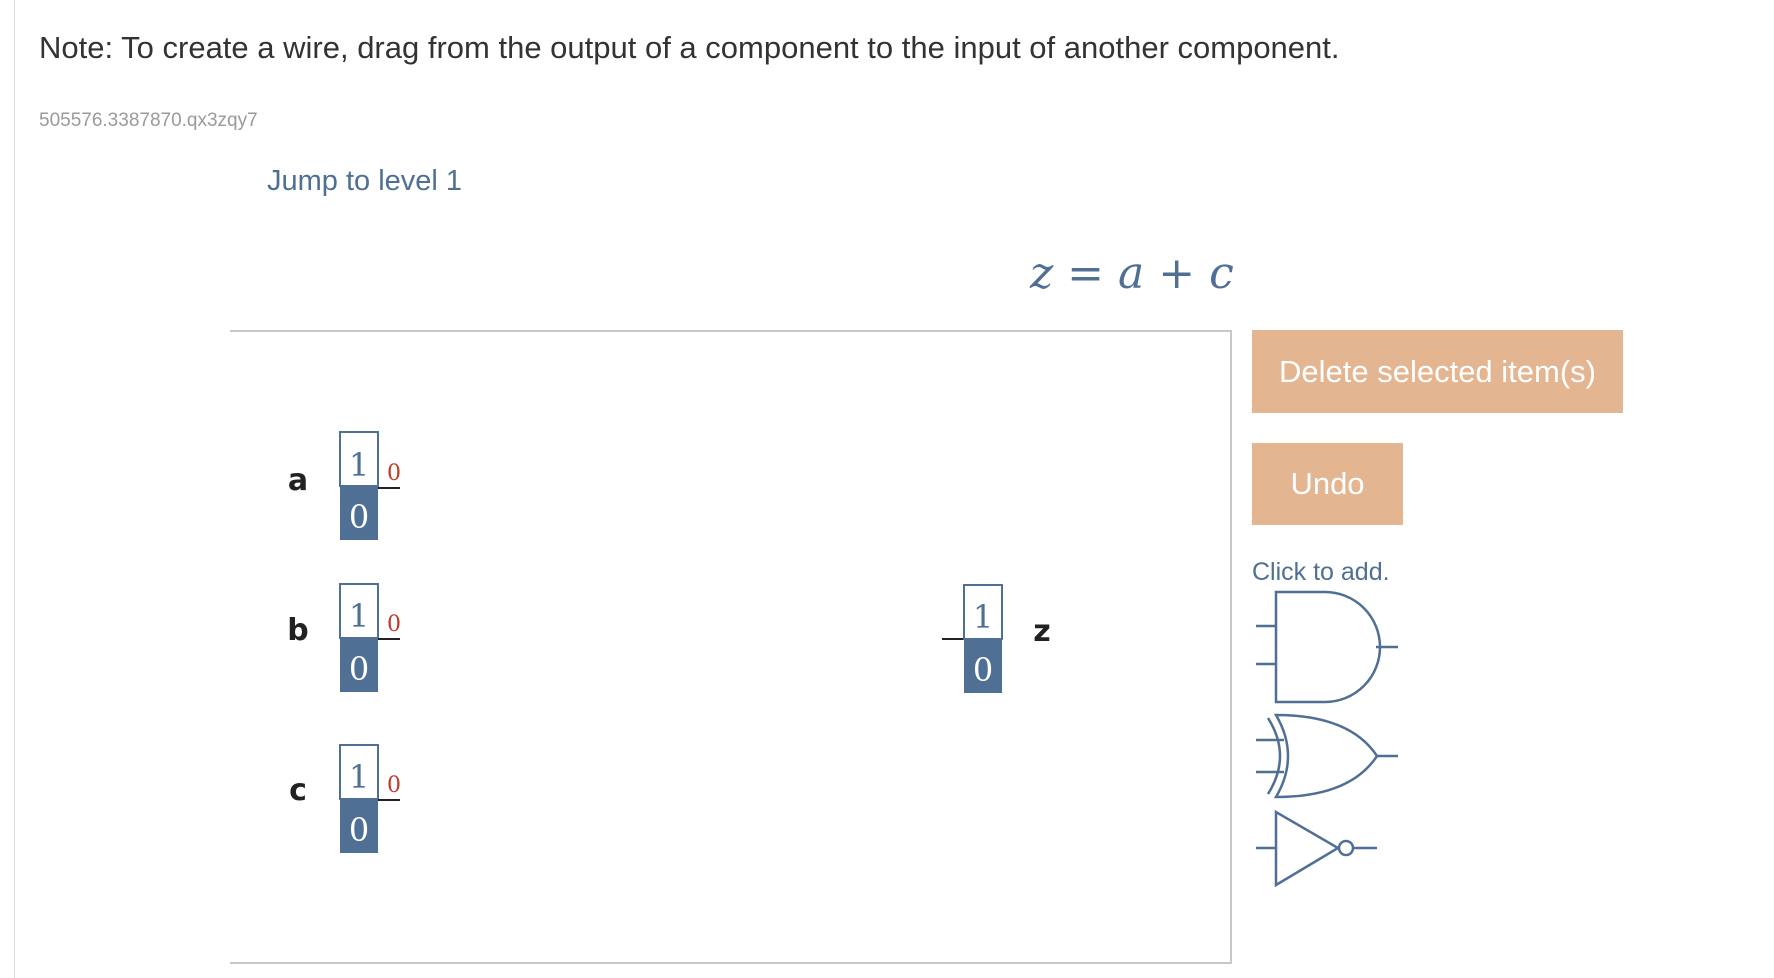  What do you see at coordinates (1321, 572) in the screenshot?
I see `palette-label: Click to add.` at bounding box center [1321, 572].